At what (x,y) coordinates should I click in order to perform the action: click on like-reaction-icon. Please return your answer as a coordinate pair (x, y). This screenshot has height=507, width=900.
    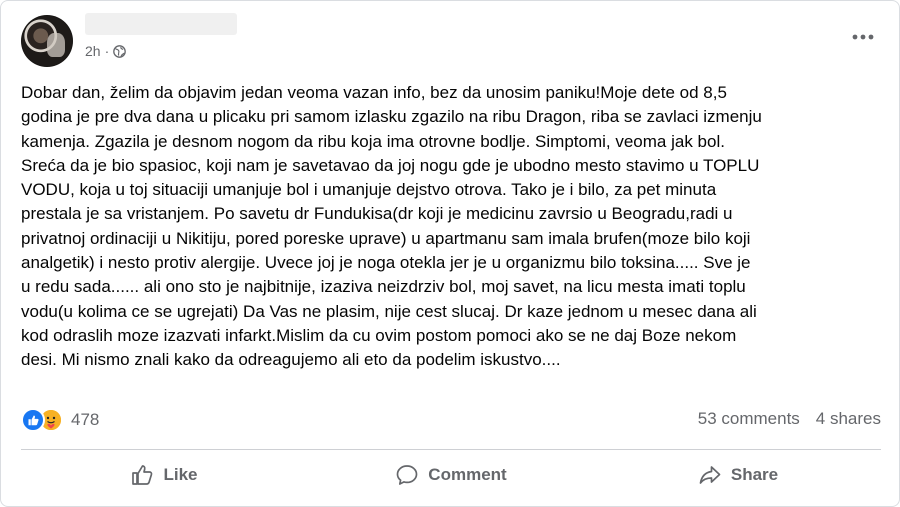
    Looking at the image, I should click on (33, 420).